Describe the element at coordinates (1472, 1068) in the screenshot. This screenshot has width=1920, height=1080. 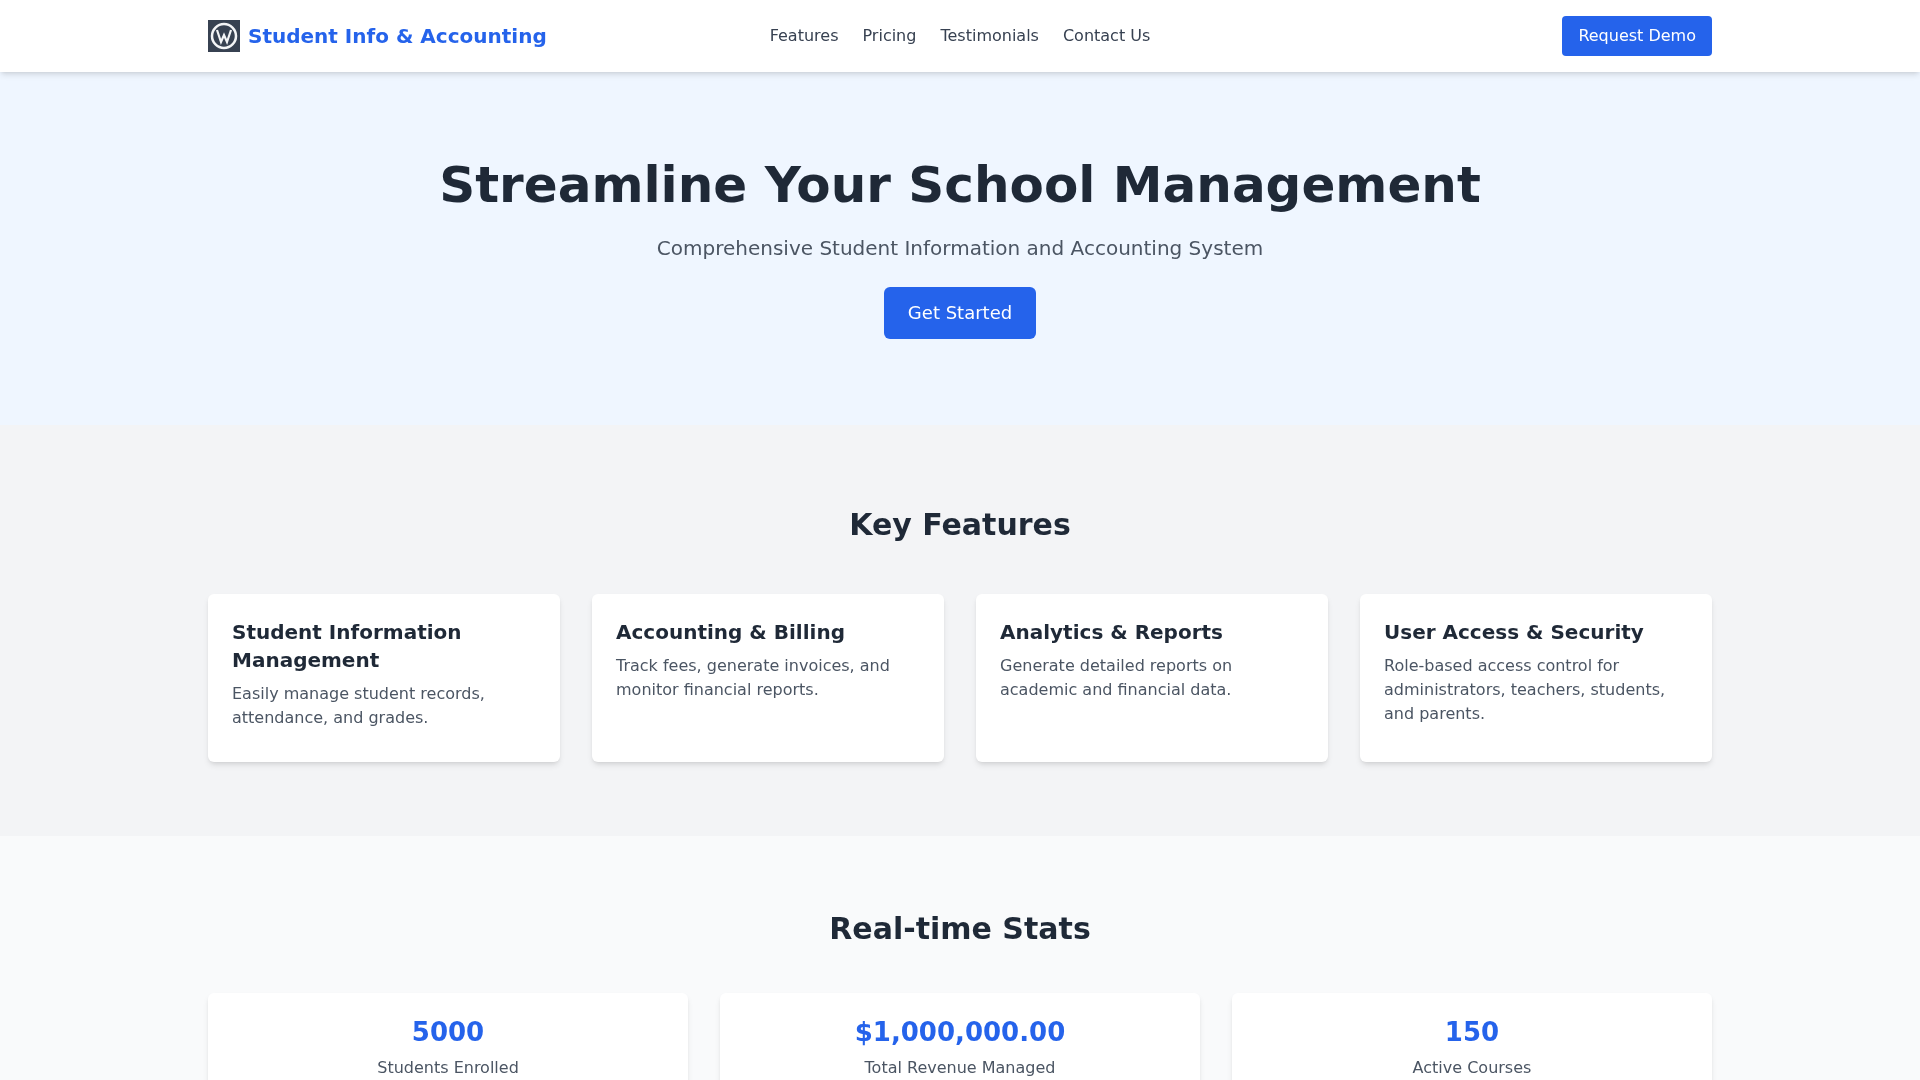
I see `stat-label: Active Courses` at that location.